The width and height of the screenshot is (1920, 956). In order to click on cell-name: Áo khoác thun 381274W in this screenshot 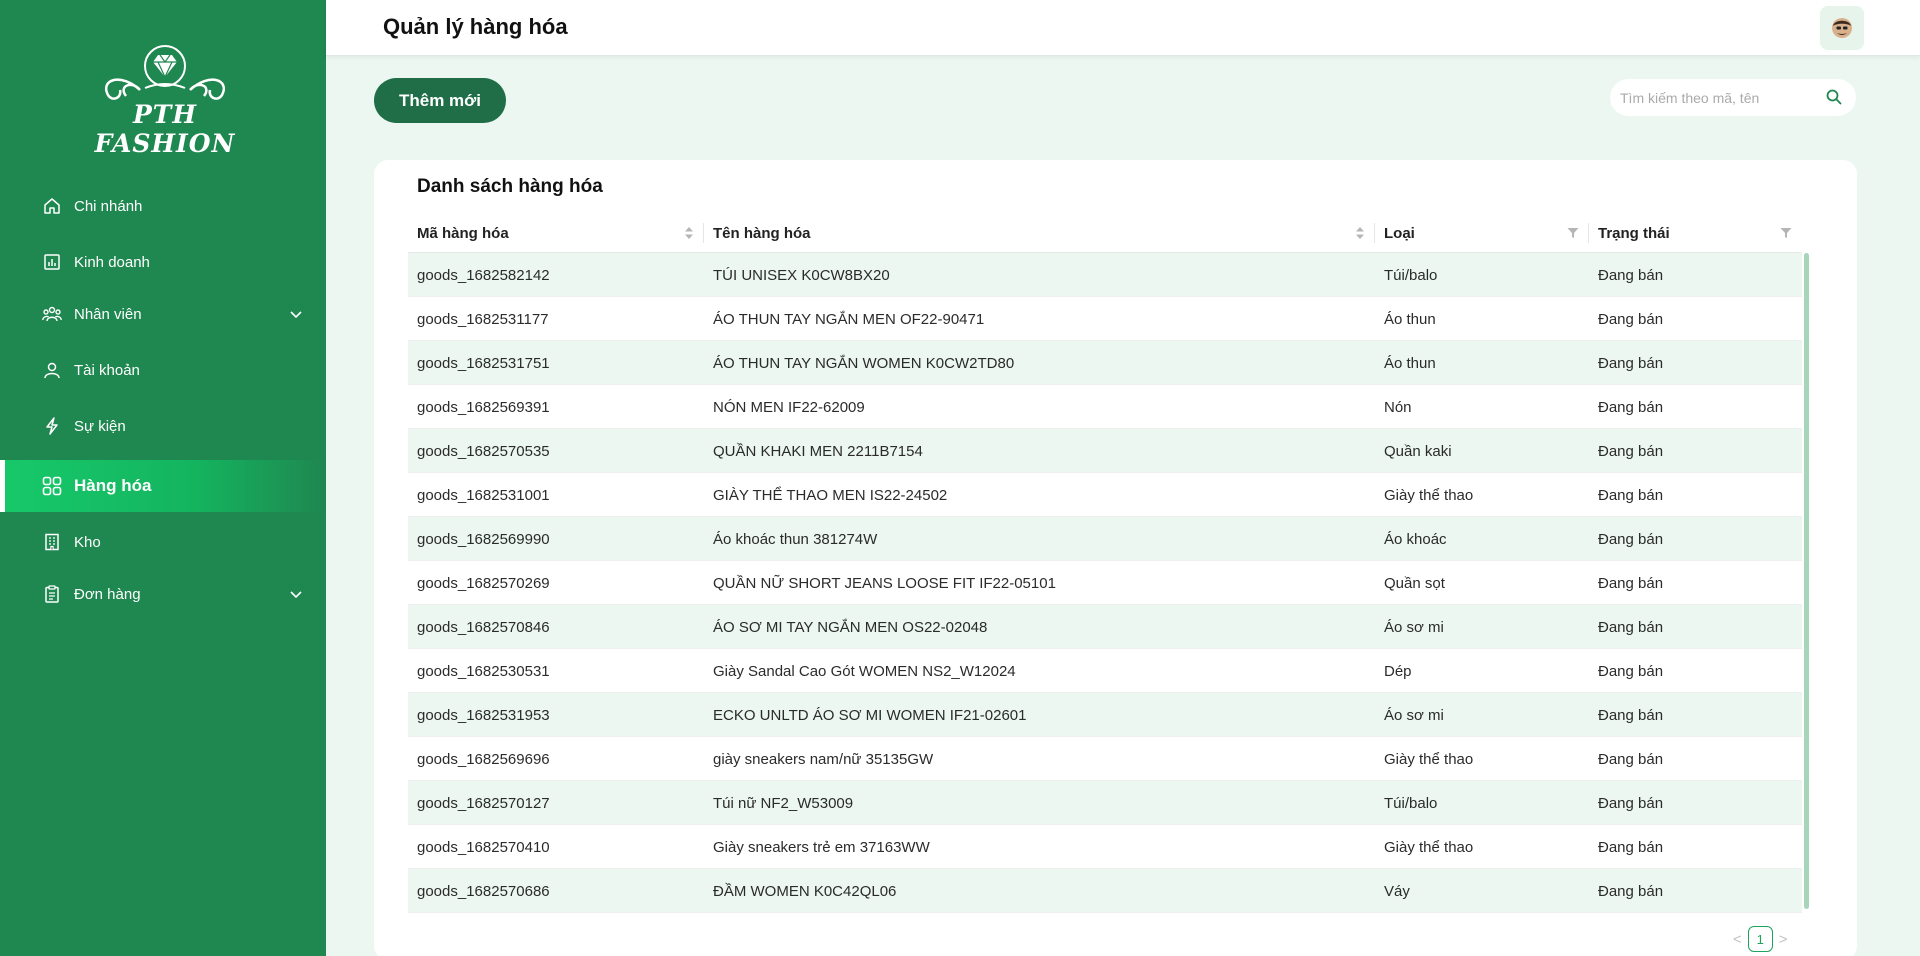, I will do `click(795, 539)`.